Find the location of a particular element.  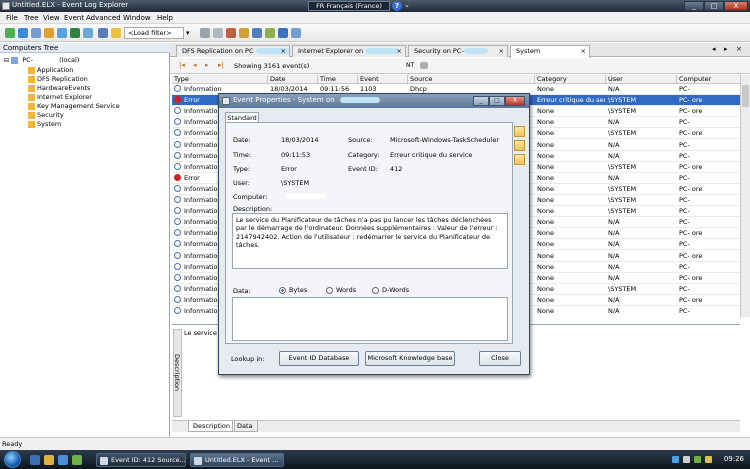

col-type: Type is located at coordinates (220, 79).